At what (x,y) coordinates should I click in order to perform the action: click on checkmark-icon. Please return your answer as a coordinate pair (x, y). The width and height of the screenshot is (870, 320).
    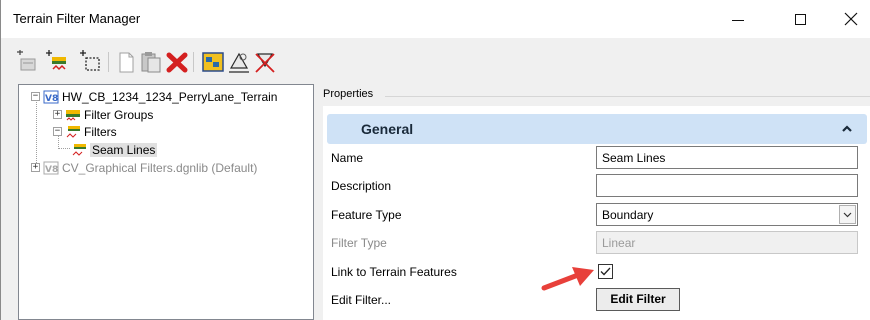
    Looking at the image, I should click on (605, 271).